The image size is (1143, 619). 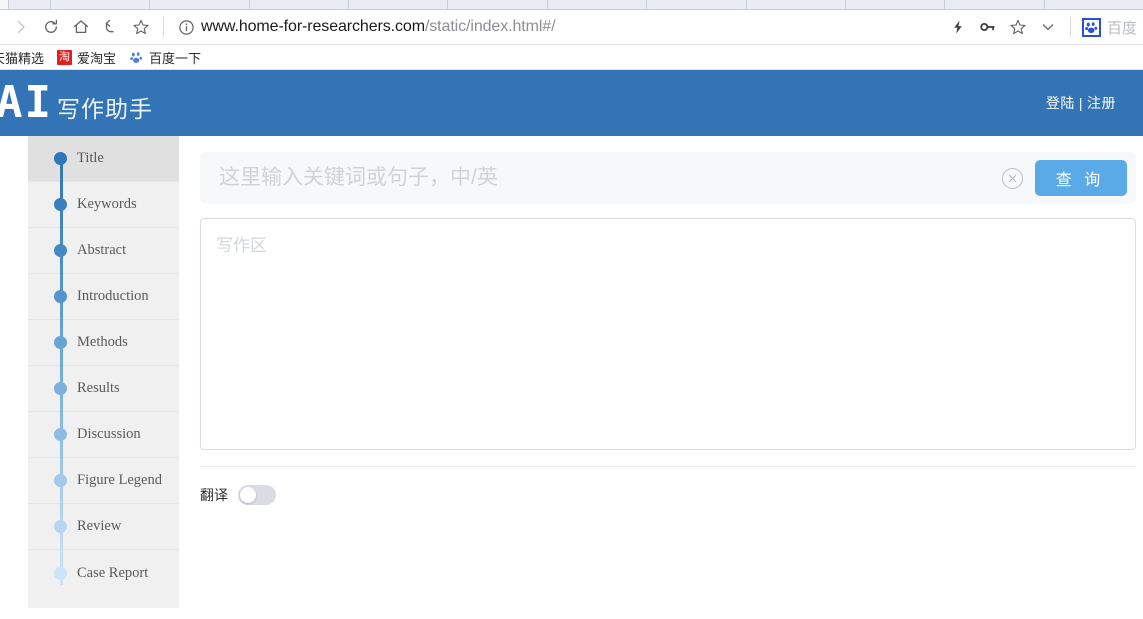 I want to click on url-path: /static/index.html#/, so click(x=490, y=26).